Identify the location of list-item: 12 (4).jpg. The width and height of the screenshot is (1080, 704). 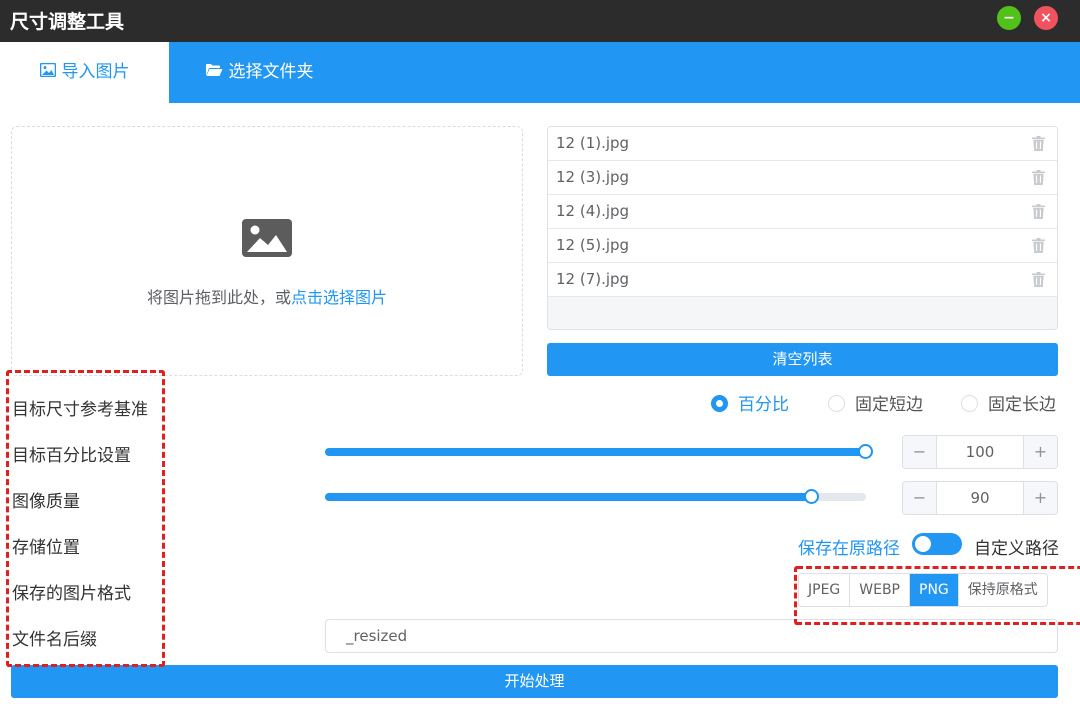
(802, 212).